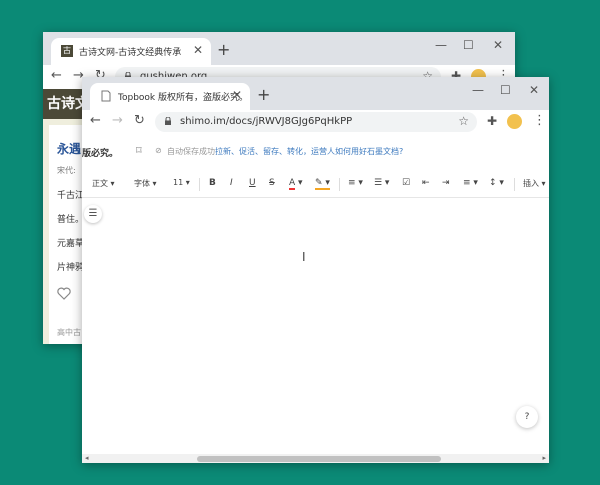  Describe the element at coordinates (145, 183) in the screenshot. I see `font-family-dropdown: 字体 ▾` at that location.